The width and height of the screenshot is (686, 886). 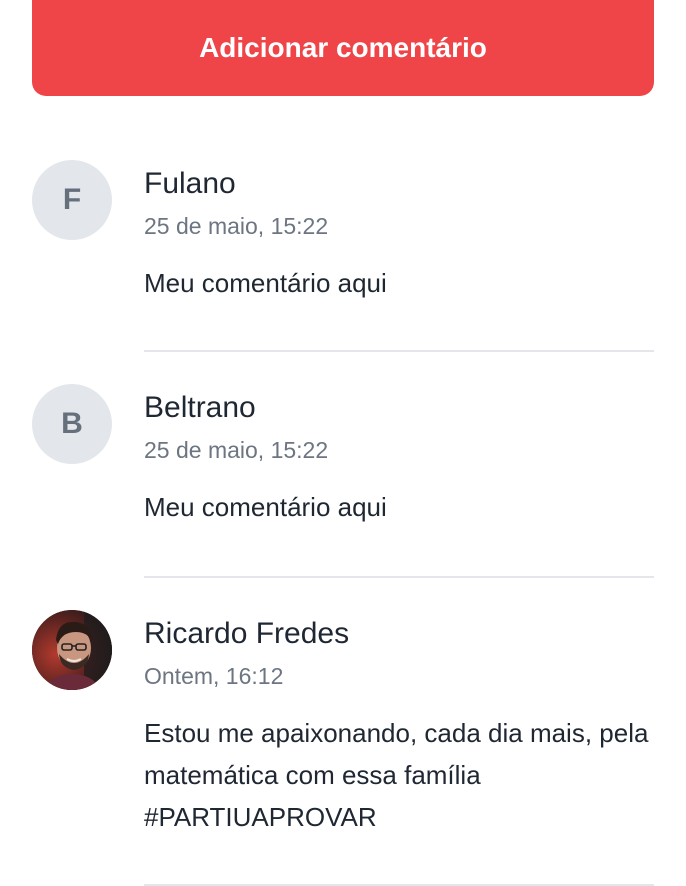 I want to click on avatar: B, so click(x=72, y=424).